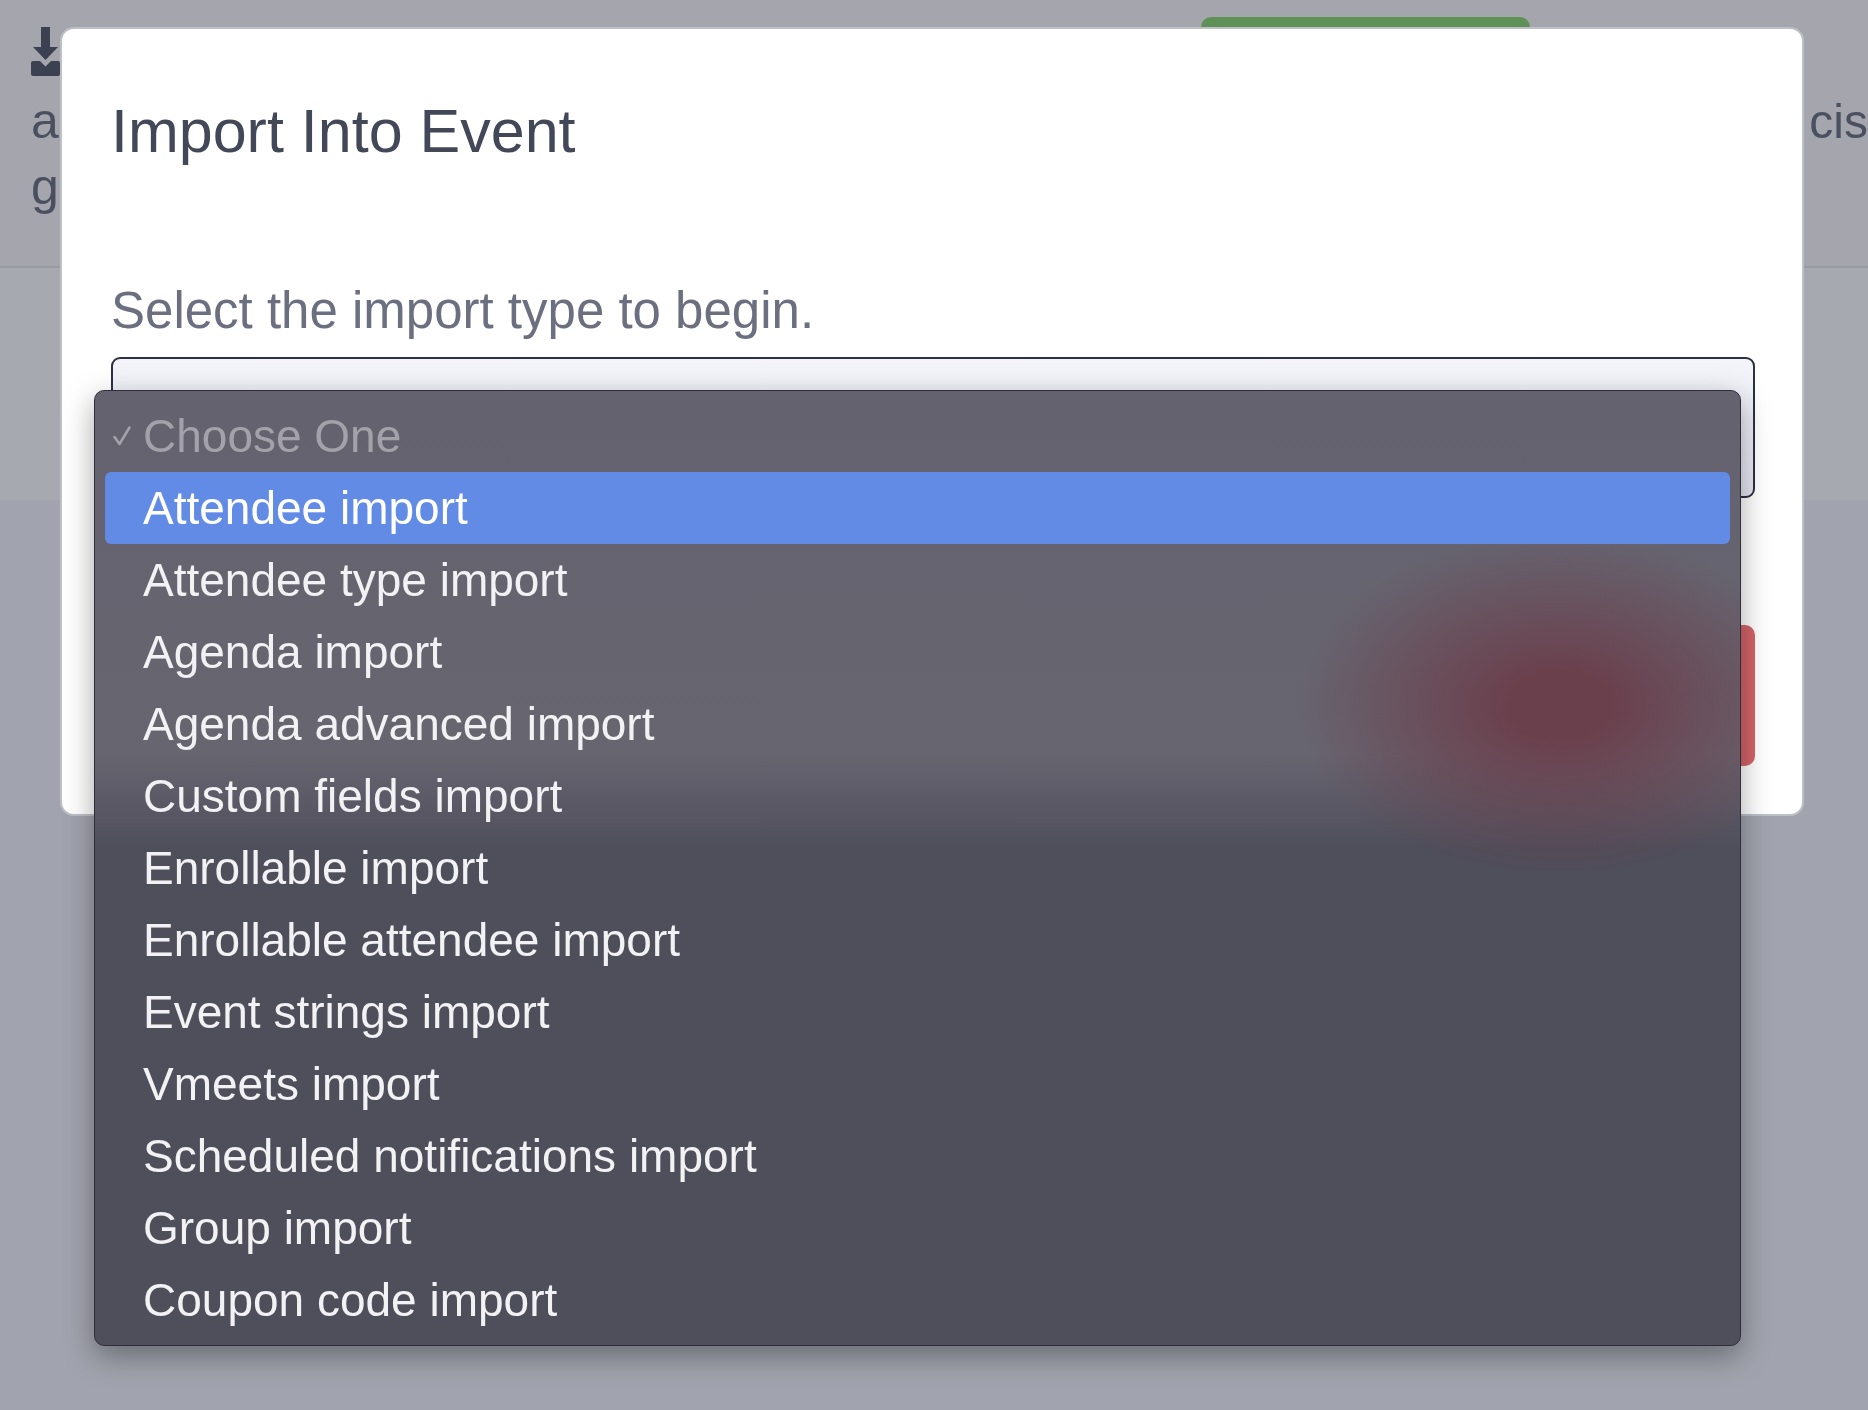  I want to click on background-text: a, so click(45, 121).